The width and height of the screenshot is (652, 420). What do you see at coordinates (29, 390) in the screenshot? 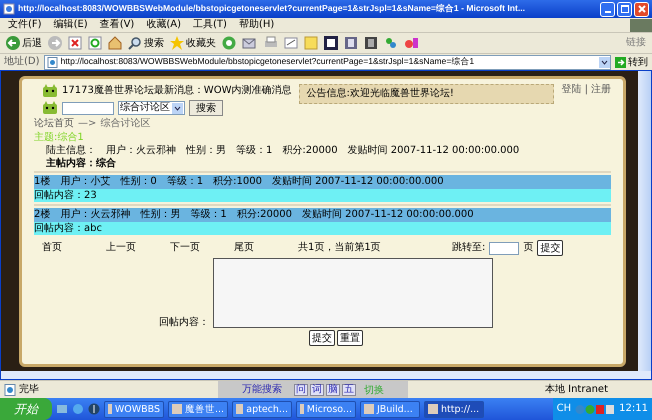
I see `status-text: 完毕` at bounding box center [29, 390].